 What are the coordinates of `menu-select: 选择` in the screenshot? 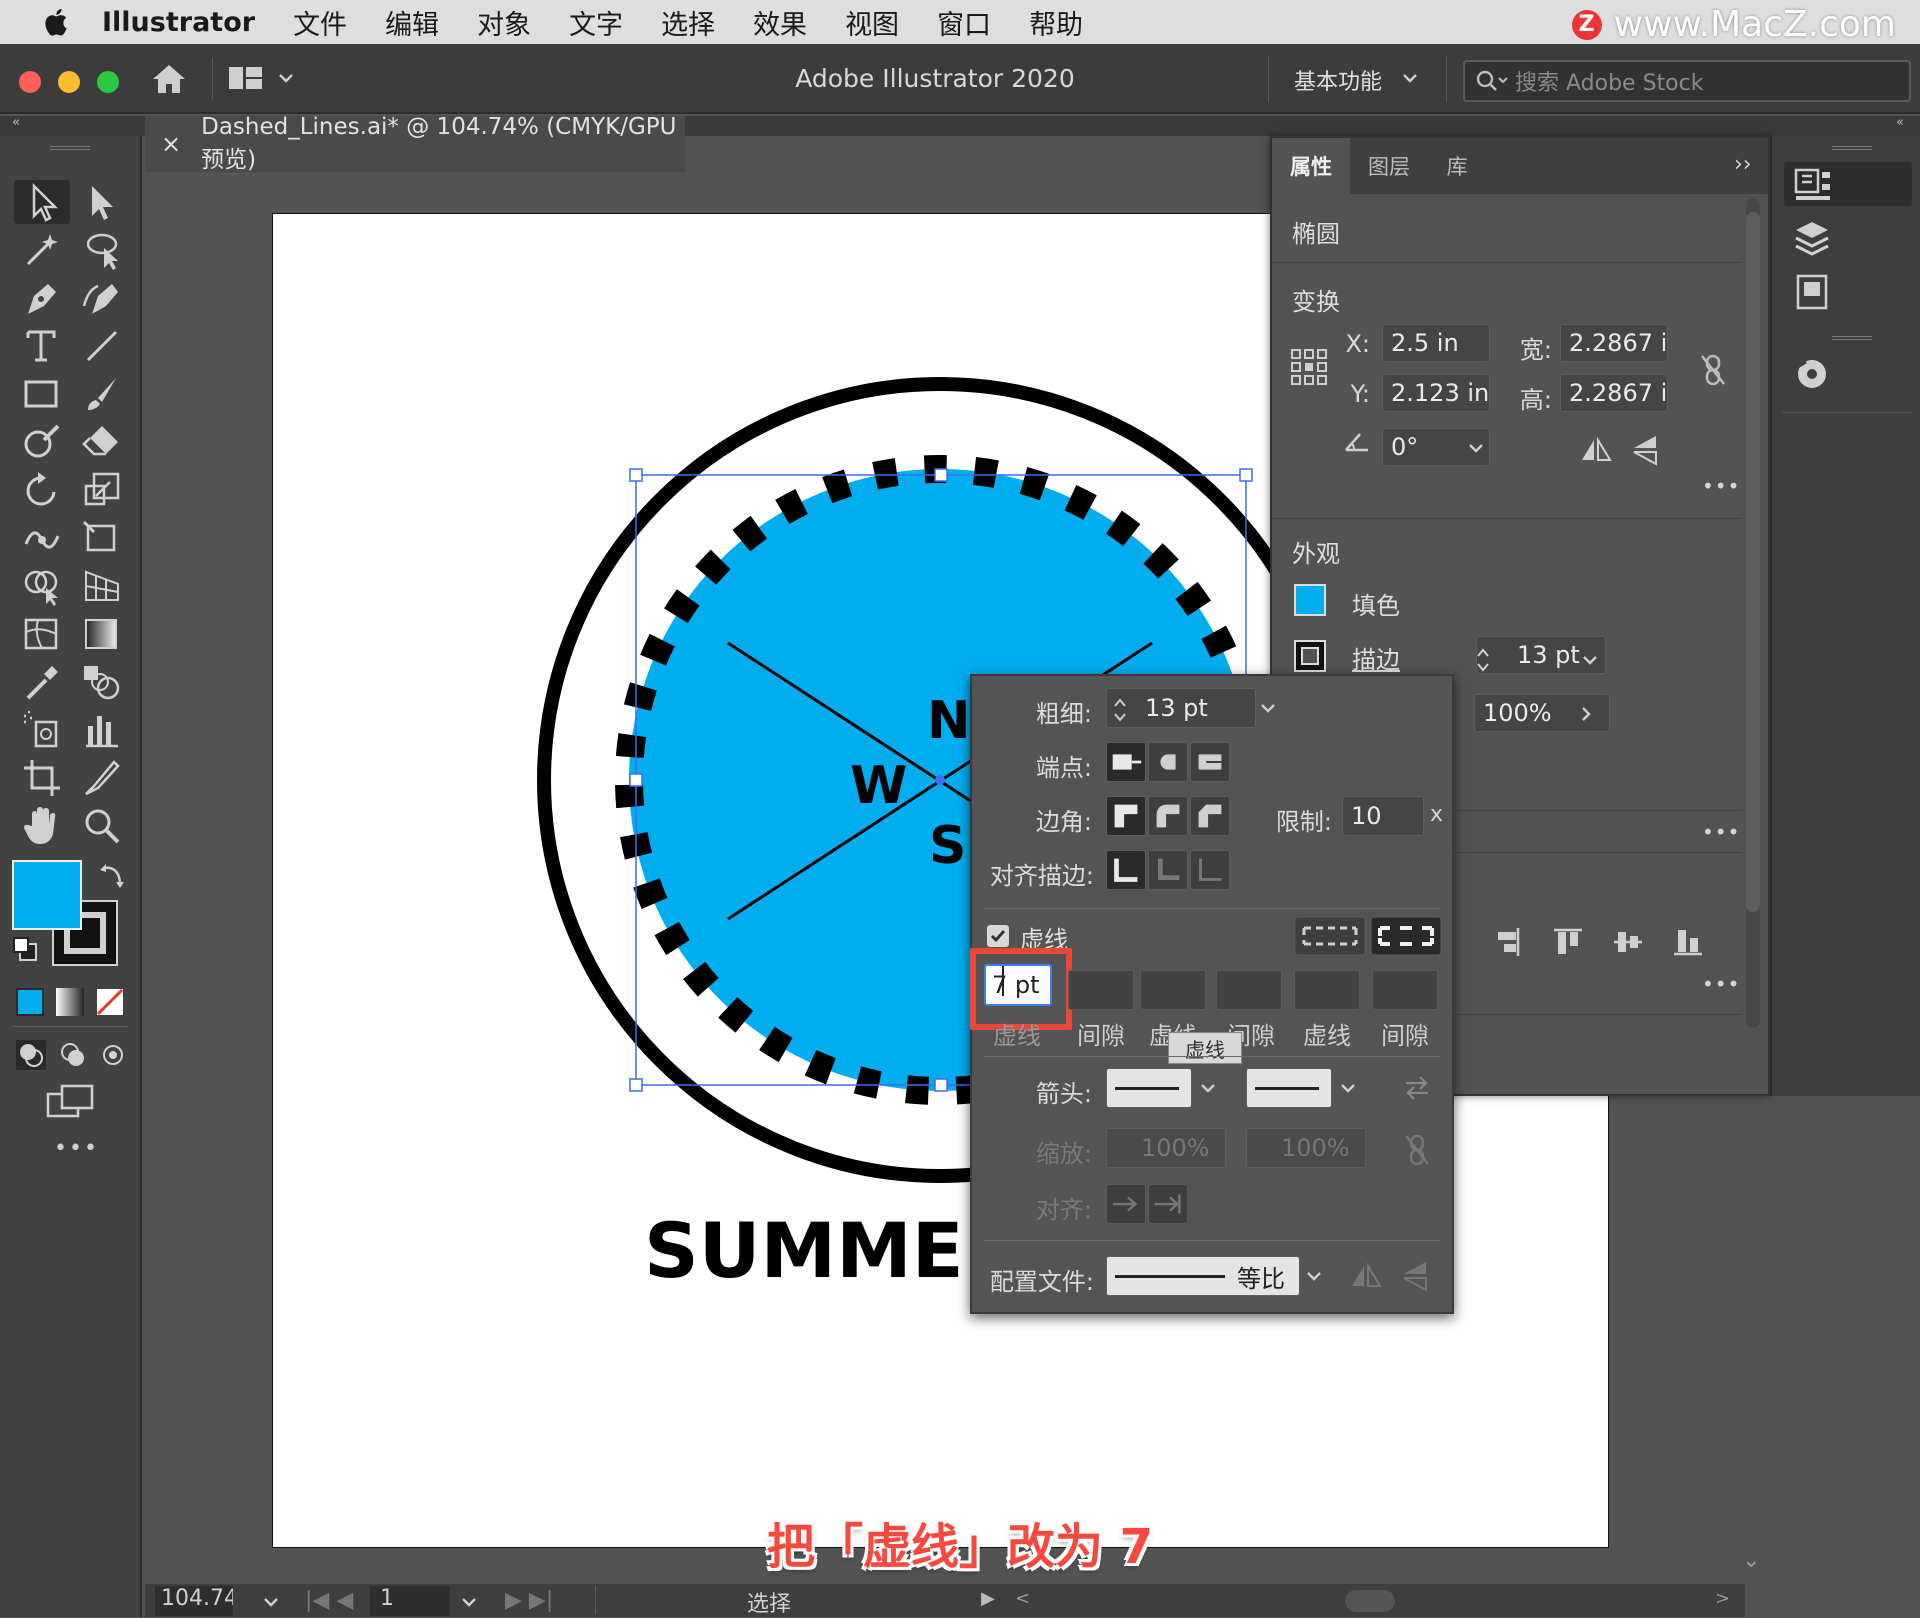 It's located at (688, 22).